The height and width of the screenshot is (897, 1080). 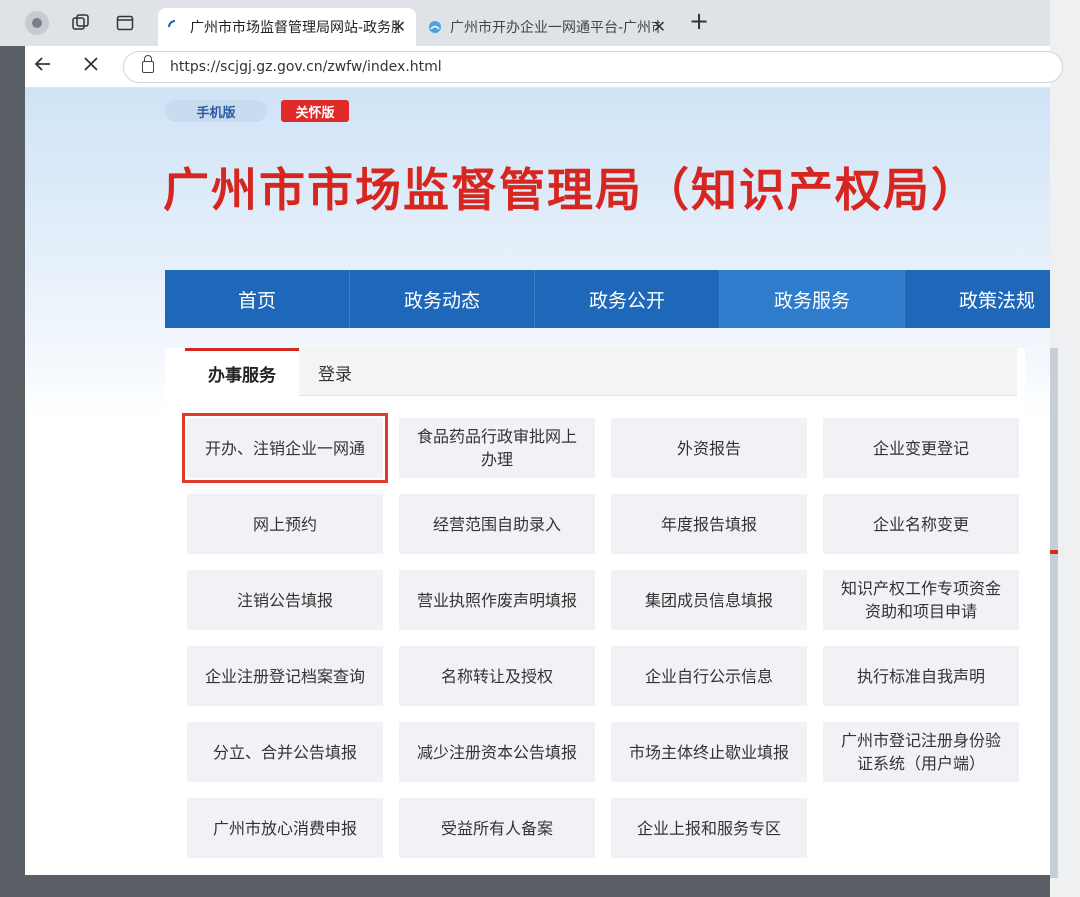 I want to click on mobile-version-link: 手机版, so click(x=216, y=111).